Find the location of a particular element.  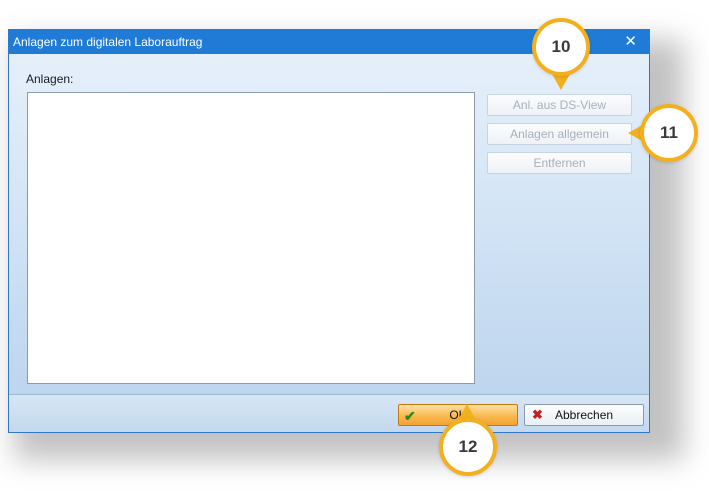

attach-from-ds-view-button: Anl. aus DS-View is located at coordinates (559, 105).